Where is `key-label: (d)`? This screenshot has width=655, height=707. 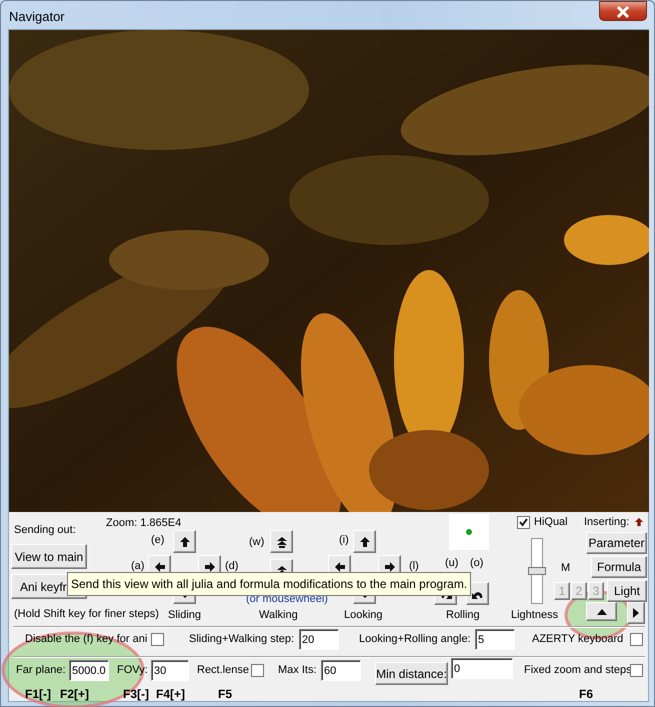
key-label: (d) is located at coordinates (231, 566).